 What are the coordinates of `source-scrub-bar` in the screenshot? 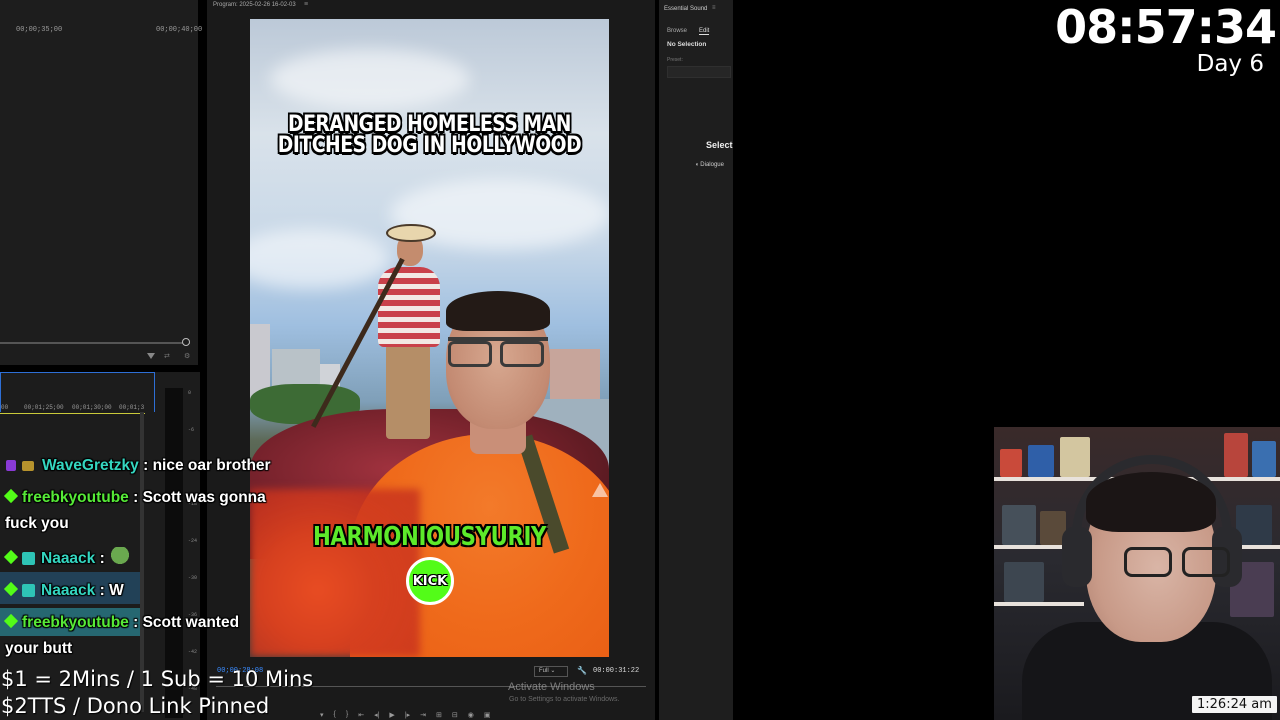 It's located at (95, 343).